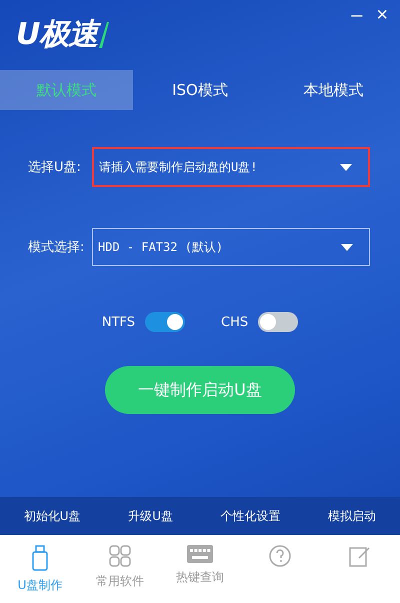 The height and width of the screenshot is (603, 400). Describe the element at coordinates (280, 556) in the screenshot. I see `help-icon` at that location.